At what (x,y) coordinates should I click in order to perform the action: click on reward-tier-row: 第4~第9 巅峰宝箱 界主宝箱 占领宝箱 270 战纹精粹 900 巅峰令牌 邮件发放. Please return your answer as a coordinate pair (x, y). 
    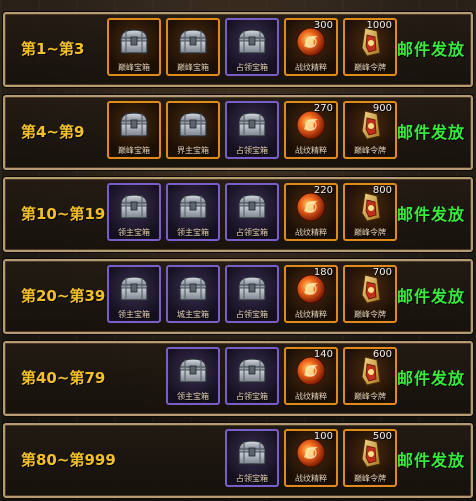
    Looking at the image, I should click on (238, 132).